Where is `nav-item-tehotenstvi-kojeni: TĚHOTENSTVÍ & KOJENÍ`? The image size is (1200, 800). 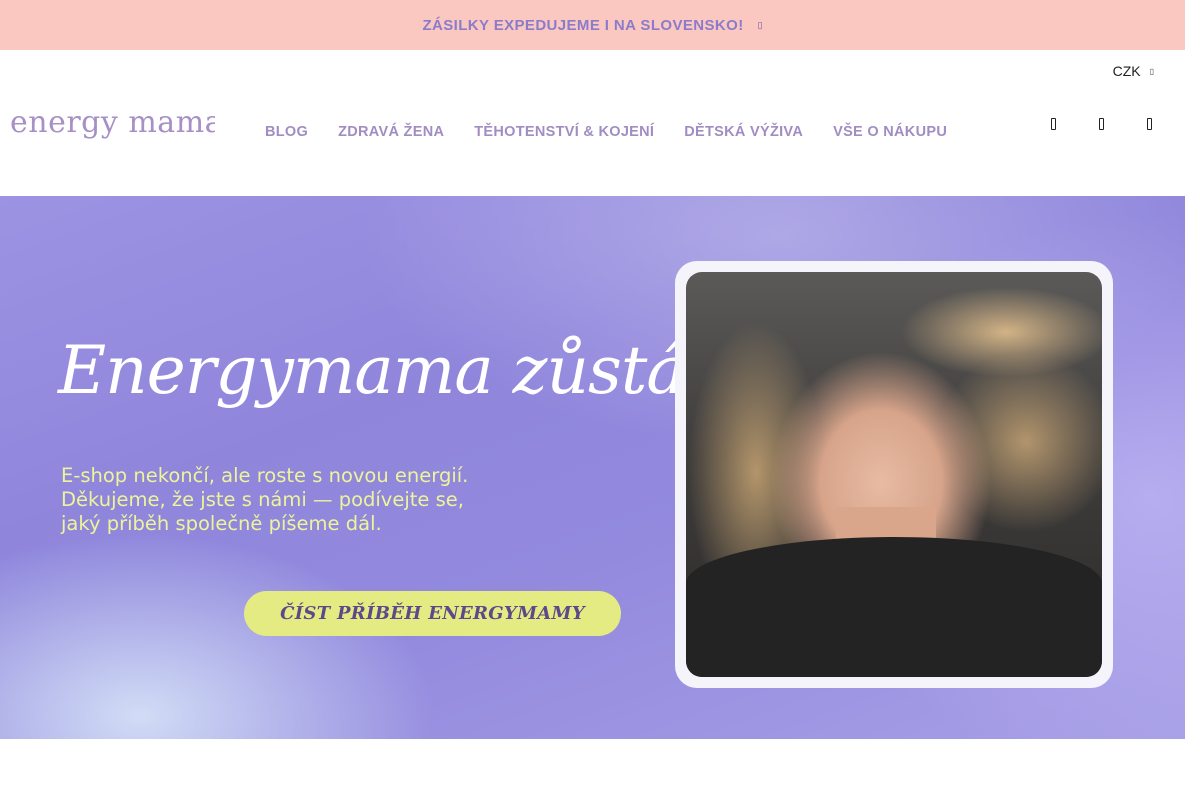
nav-item-tehotenstvi-kojeni: TĚHOTENSTVÍ & KOJENÍ is located at coordinates (564, 132).